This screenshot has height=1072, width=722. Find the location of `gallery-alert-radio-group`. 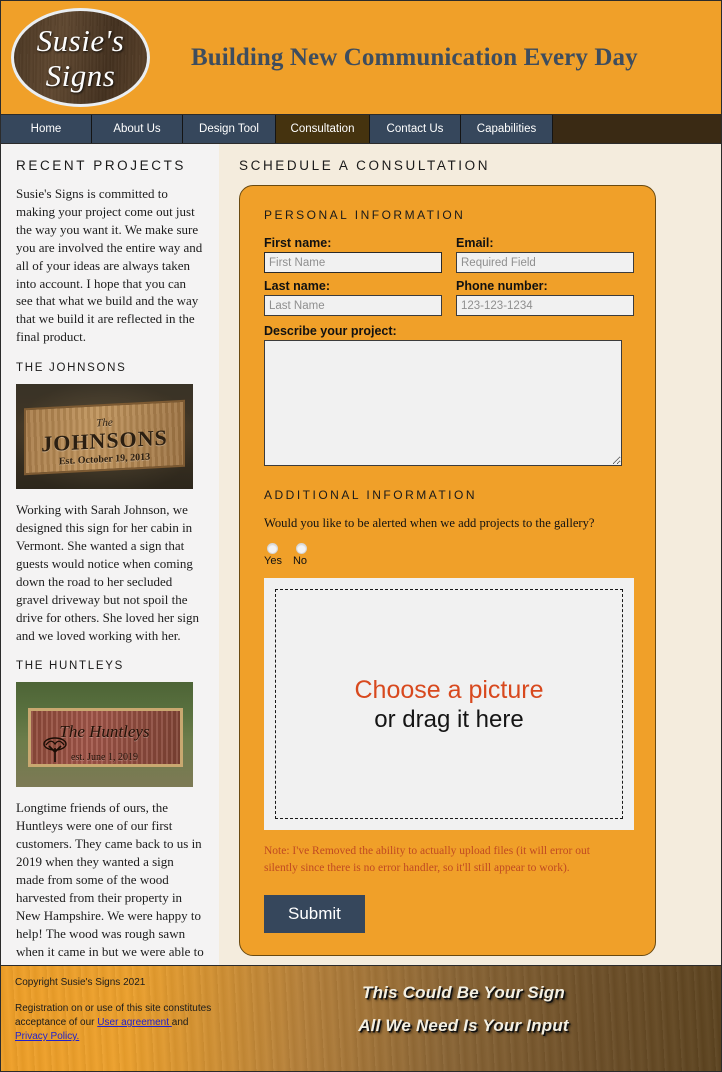

gallery-alert-radio-group is located at coordinates (448, 548).